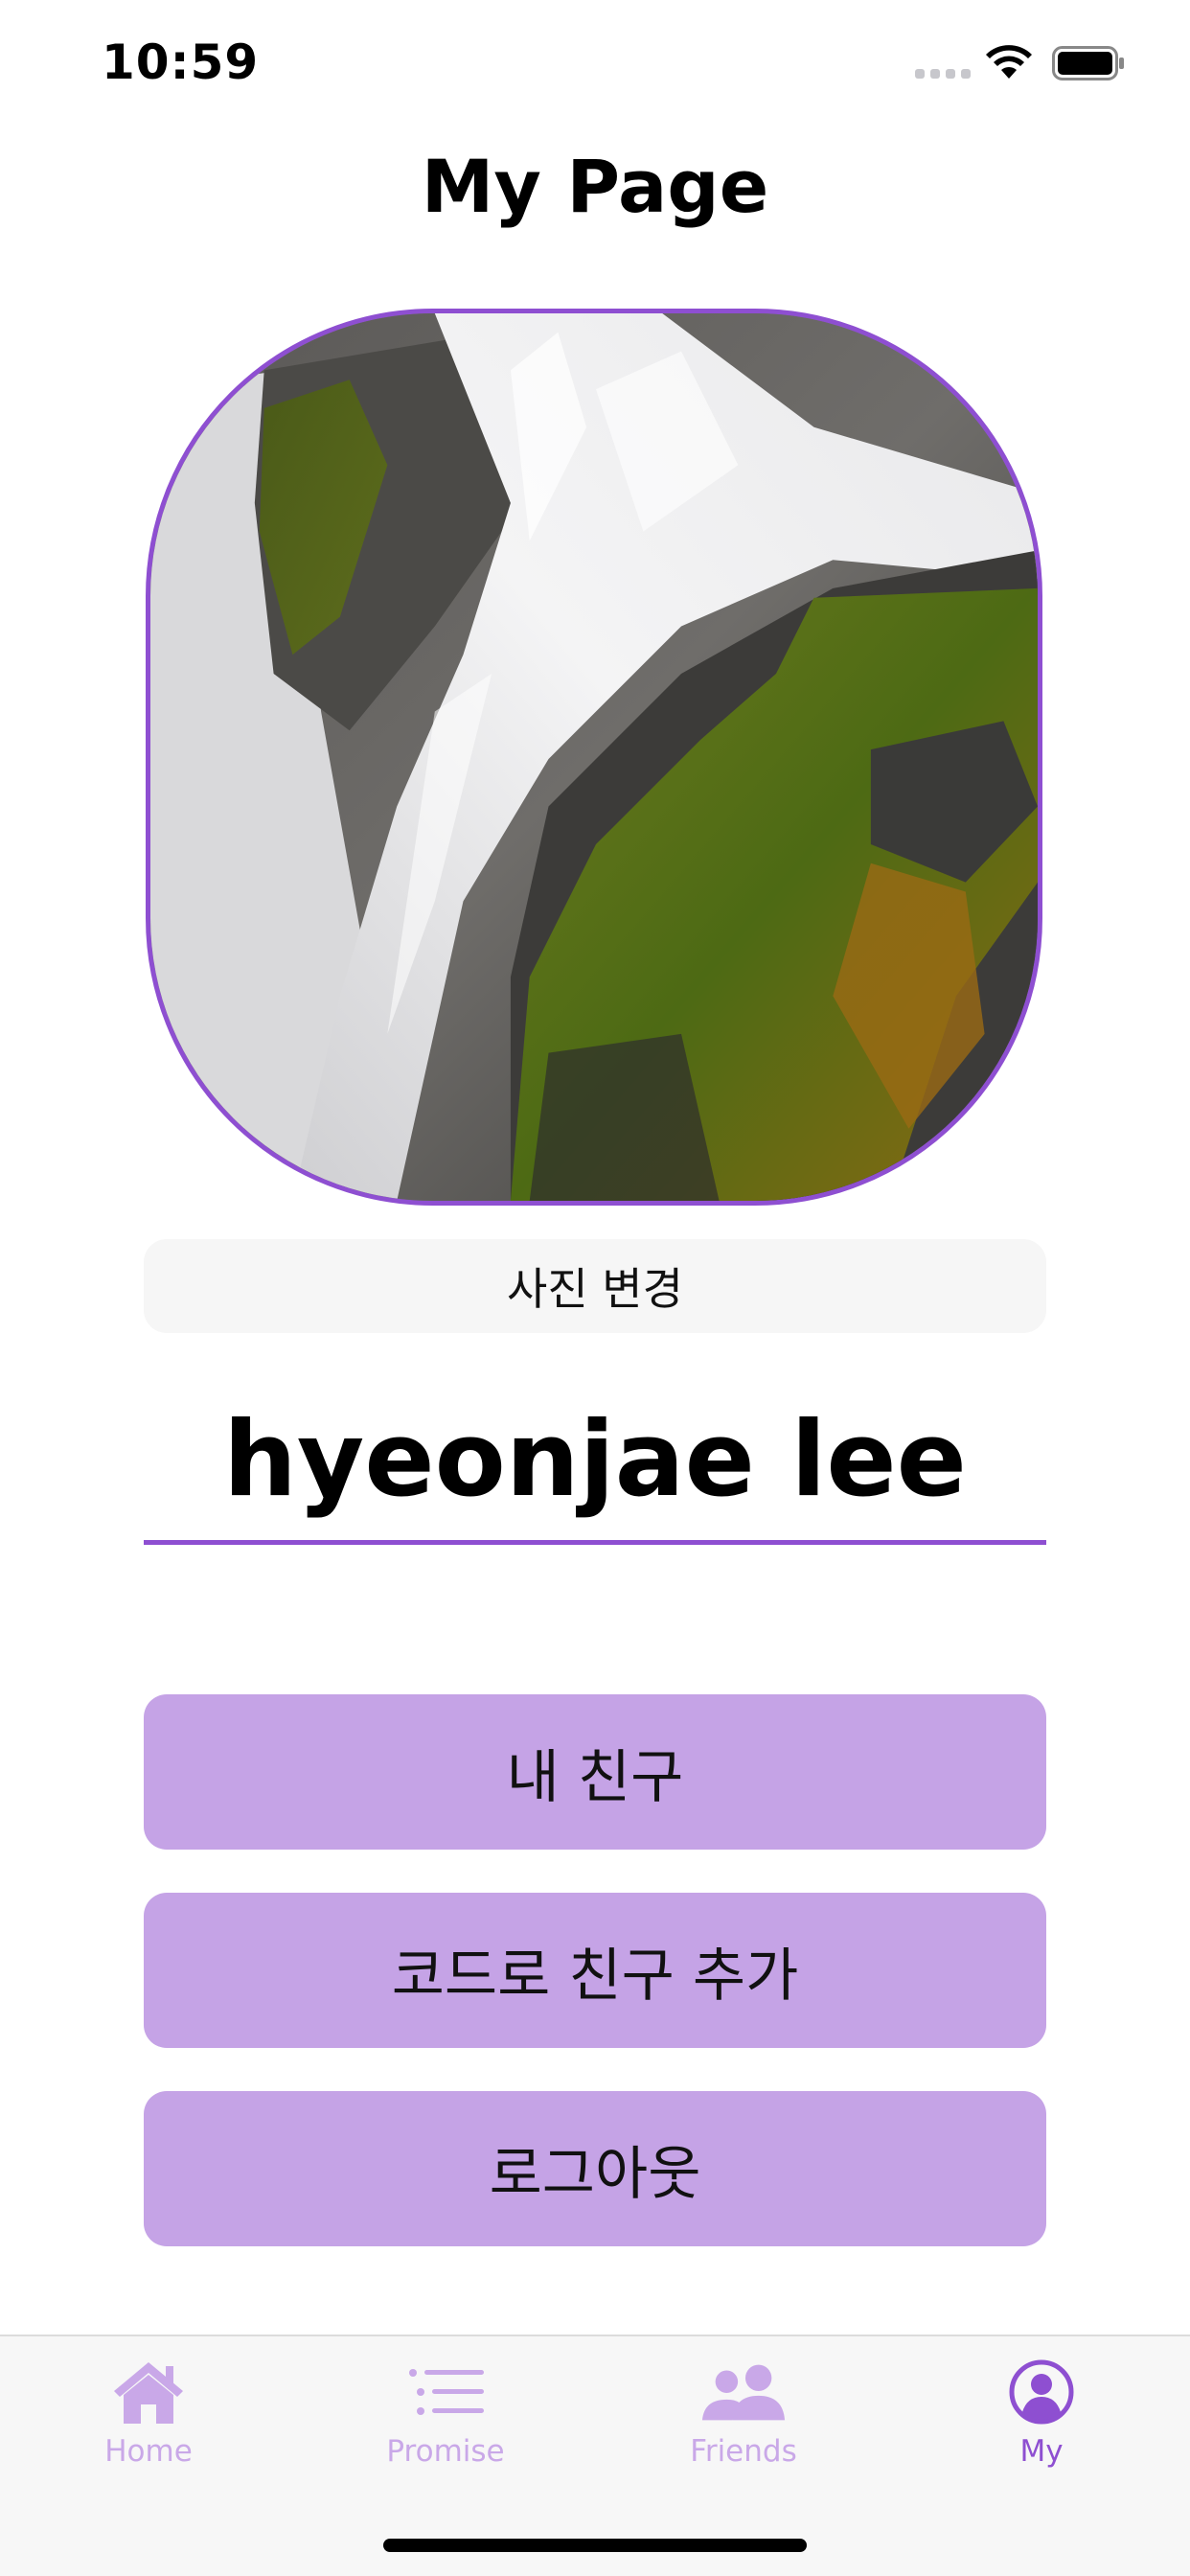 This screenshot has width=1190, height=2576. What do you see at coordinates (148, 2392) in the screenshot?
I see `house-icon` at bounding box center [148, 2392].